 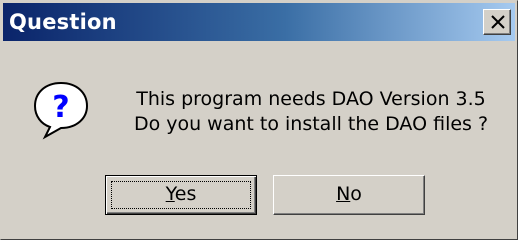 What do you see at coordinates (63, 22) in the screenshot?
I see `dialog-title: Question` at bounding box center [63, 22].